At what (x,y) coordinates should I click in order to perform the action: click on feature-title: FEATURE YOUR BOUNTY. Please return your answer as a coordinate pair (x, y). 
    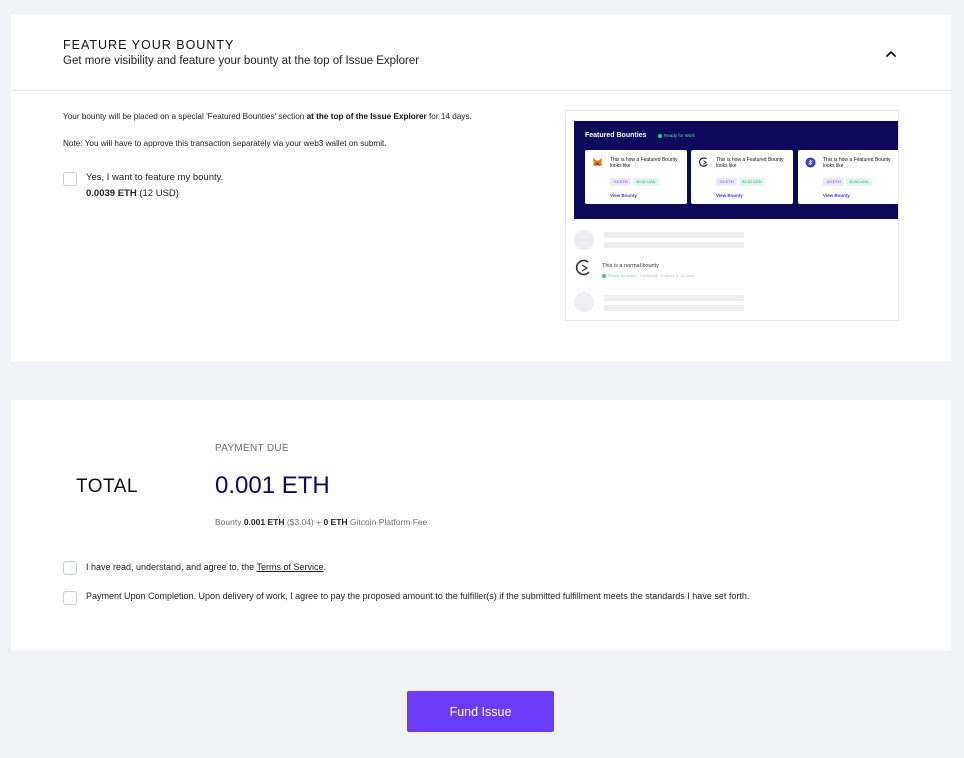
    Looking at the image, I should click on (149, 45).